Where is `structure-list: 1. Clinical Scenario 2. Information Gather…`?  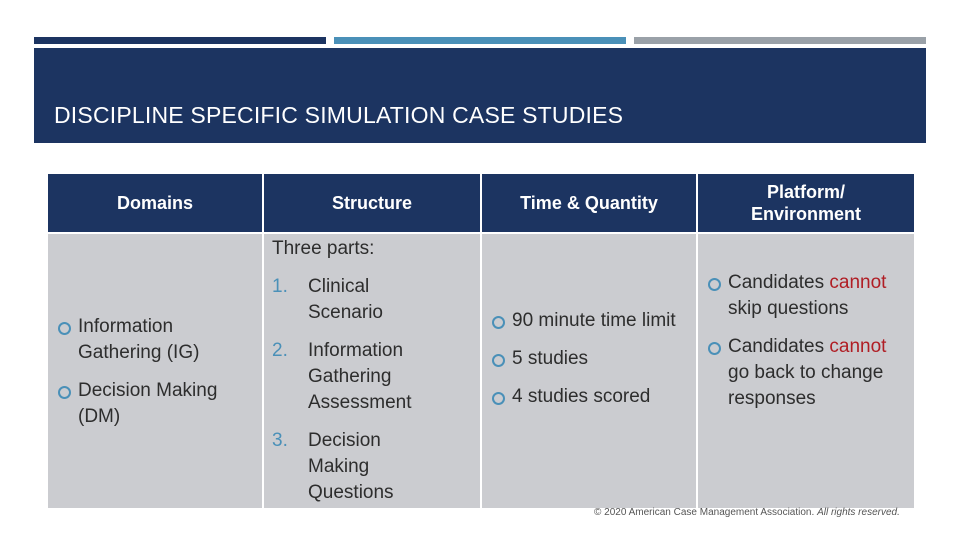 structure-list: 1. Clinical Scenario 2. Information Gather… is located at coordinates (352, 396).